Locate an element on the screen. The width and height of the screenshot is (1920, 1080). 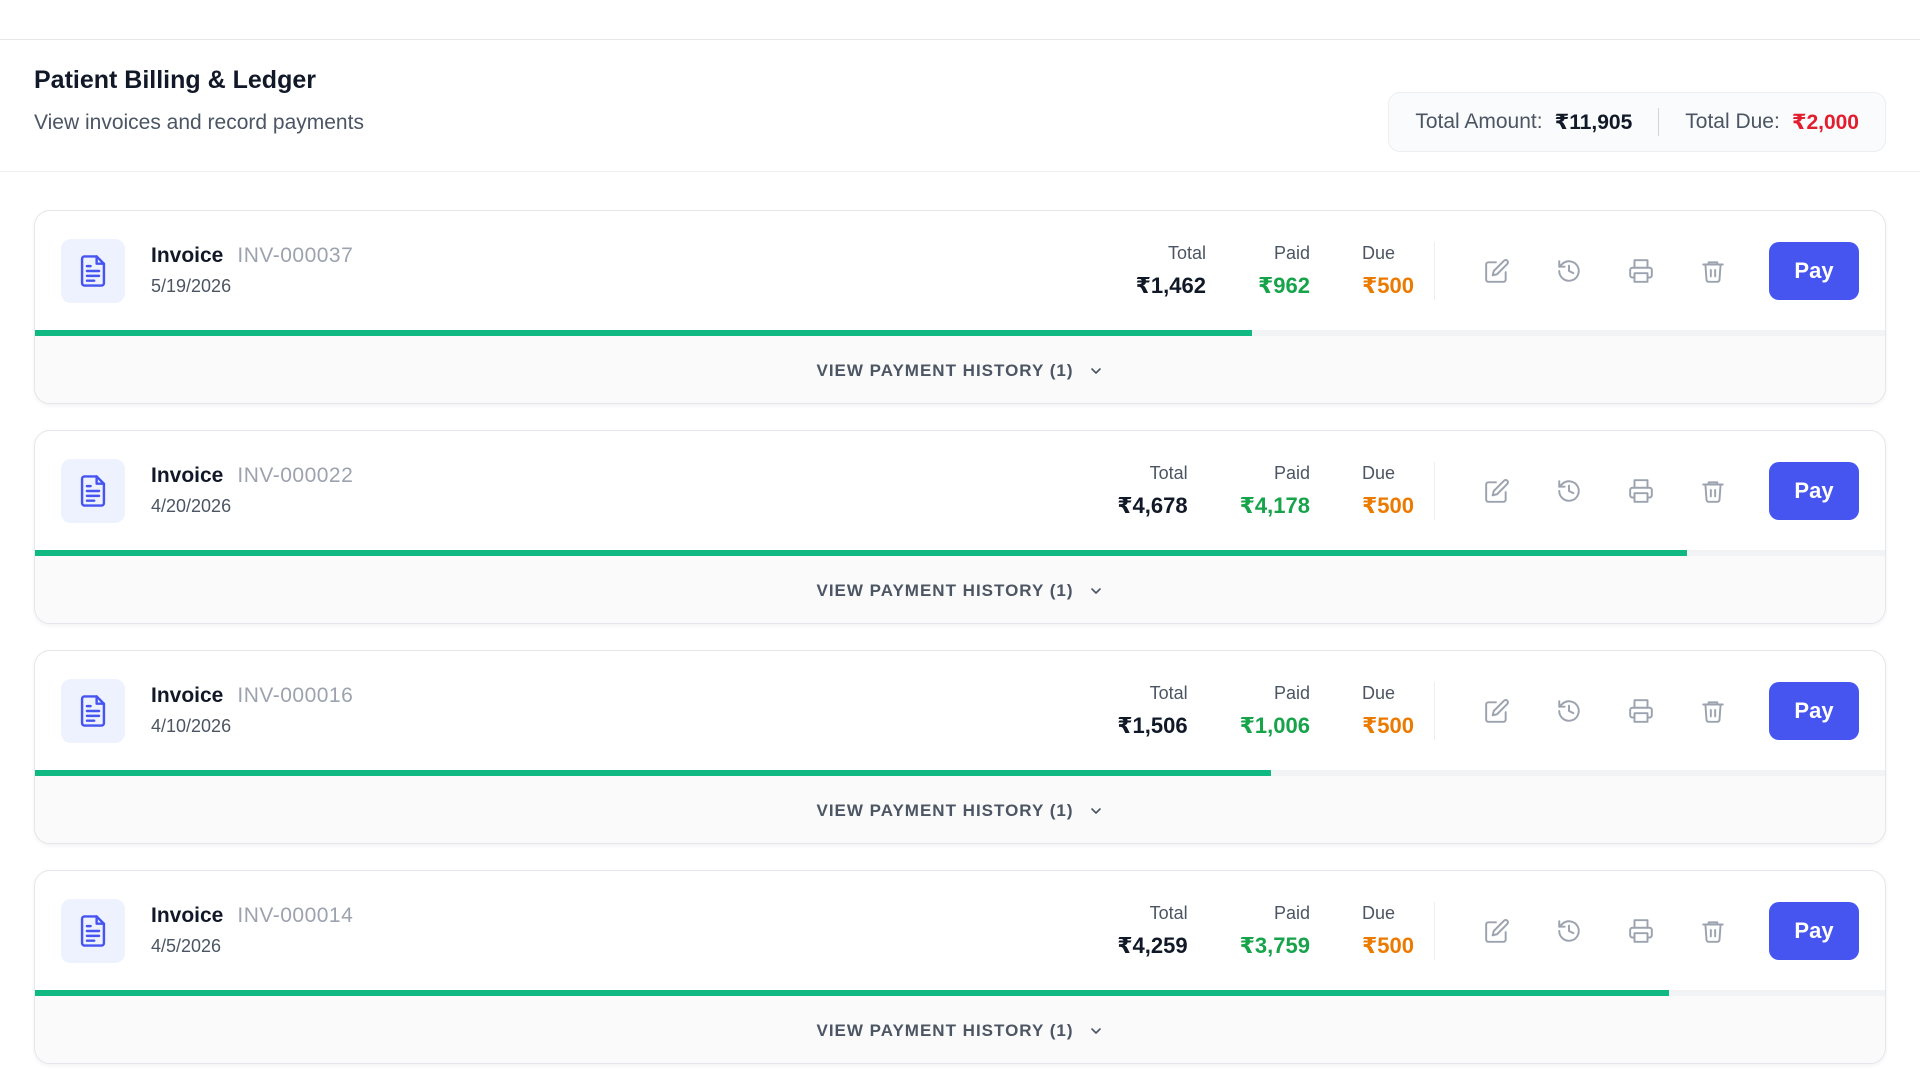
invoice-amounts: Total ₹4,259 Paid ₹3,759 Due ₹500 is located at coordinates (1239, 931).